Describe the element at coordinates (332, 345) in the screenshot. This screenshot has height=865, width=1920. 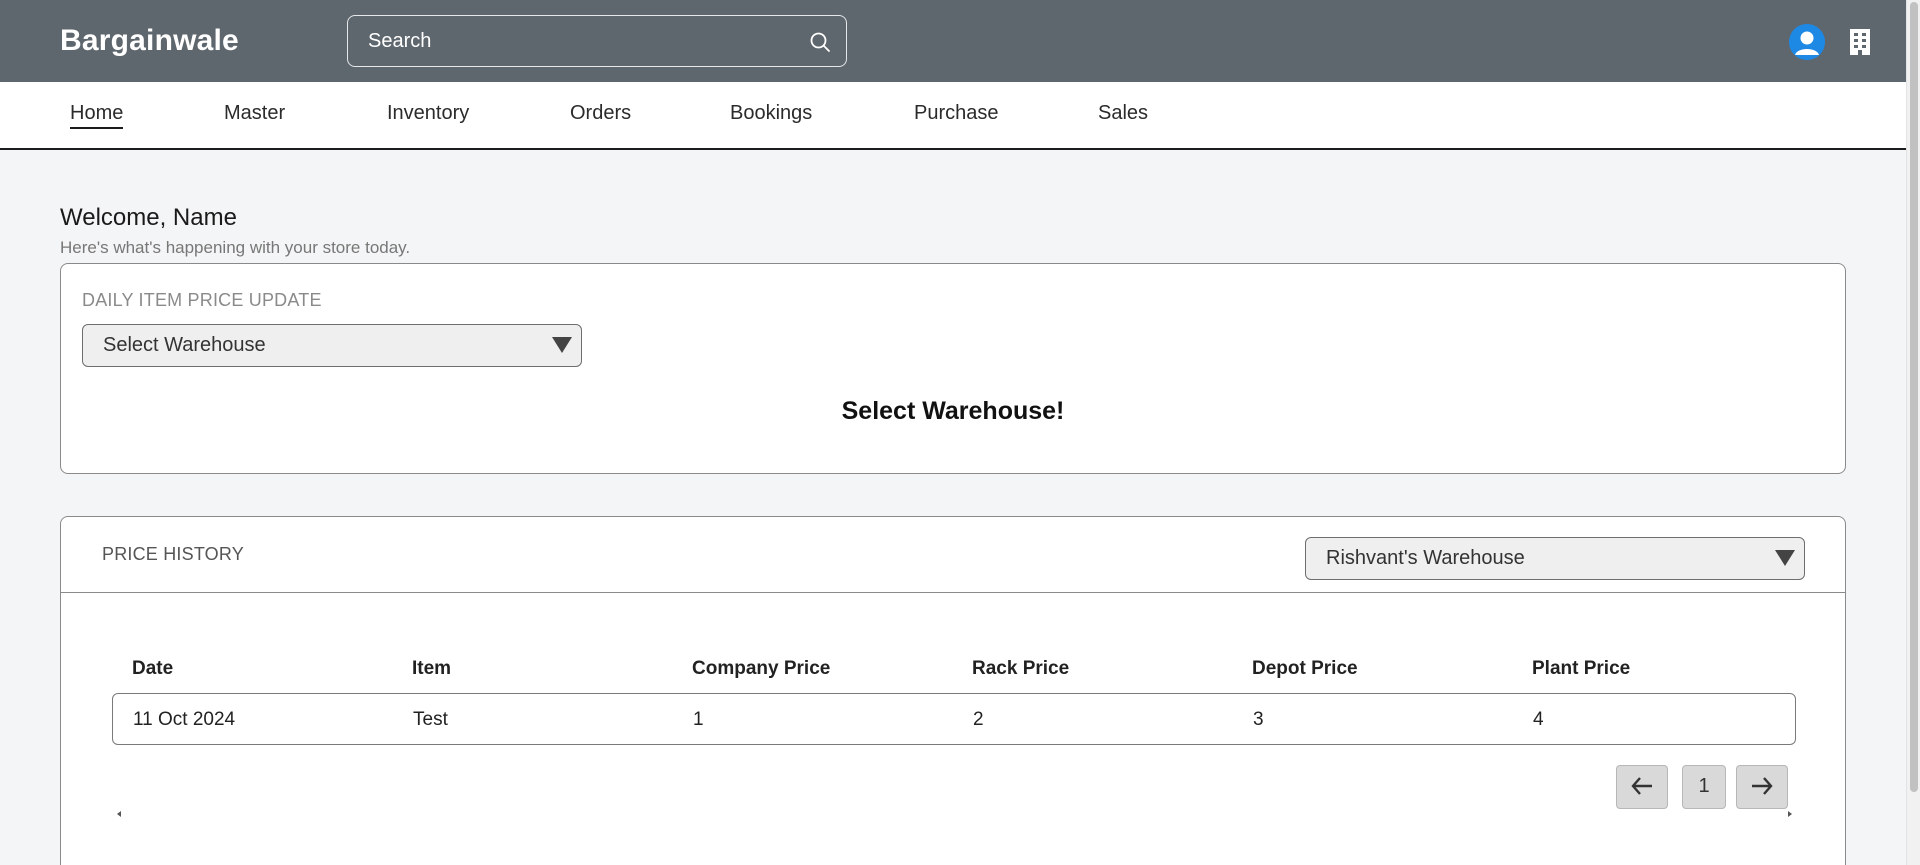
I see `warehouse-select: Select Warehouse` at that location.